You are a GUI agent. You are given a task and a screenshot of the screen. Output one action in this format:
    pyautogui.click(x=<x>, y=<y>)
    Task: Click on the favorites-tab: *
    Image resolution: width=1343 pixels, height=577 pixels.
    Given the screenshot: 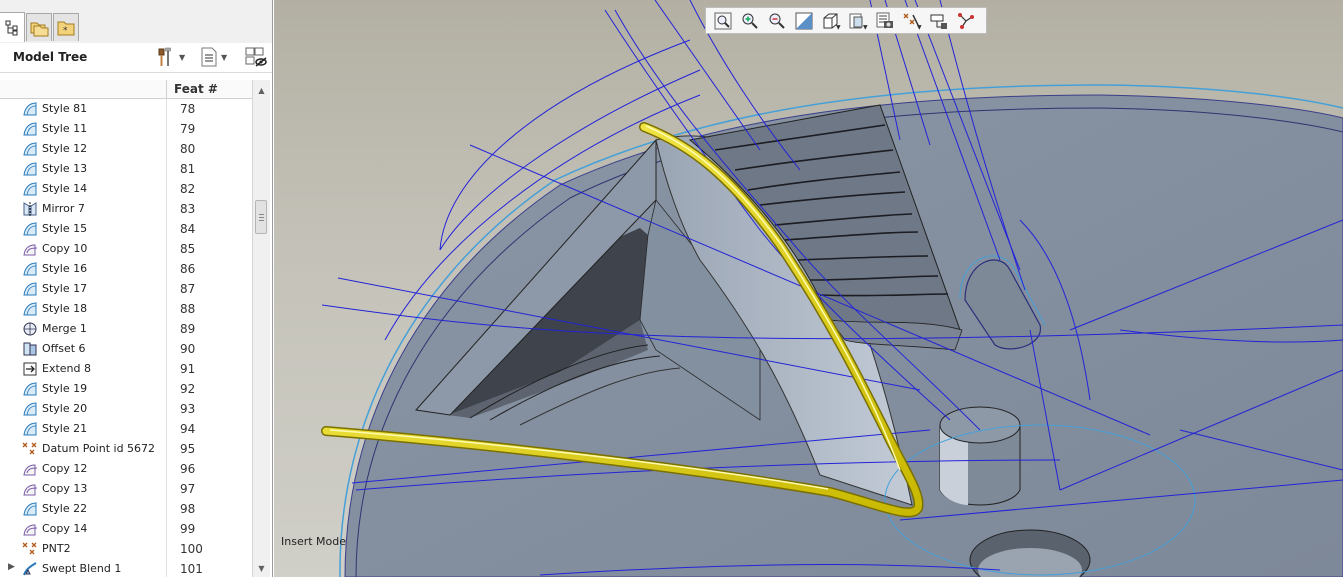 What is the action you would take?
    pyautogui.click(x=66, y=27)
    